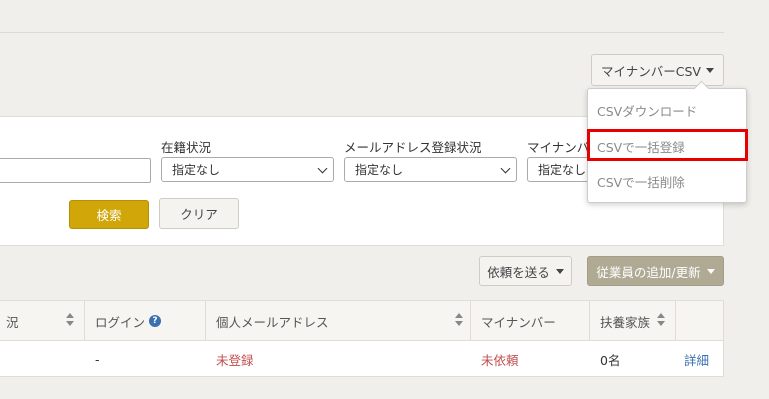 Image resolution: width=769 pixels, height=399 pixels. Describe the element at coordinates (361, 321) in the screenshot. I see `table-header: 況 ログイン ? 個人メールアドレス マイナンバー 扶養家族` at that location.